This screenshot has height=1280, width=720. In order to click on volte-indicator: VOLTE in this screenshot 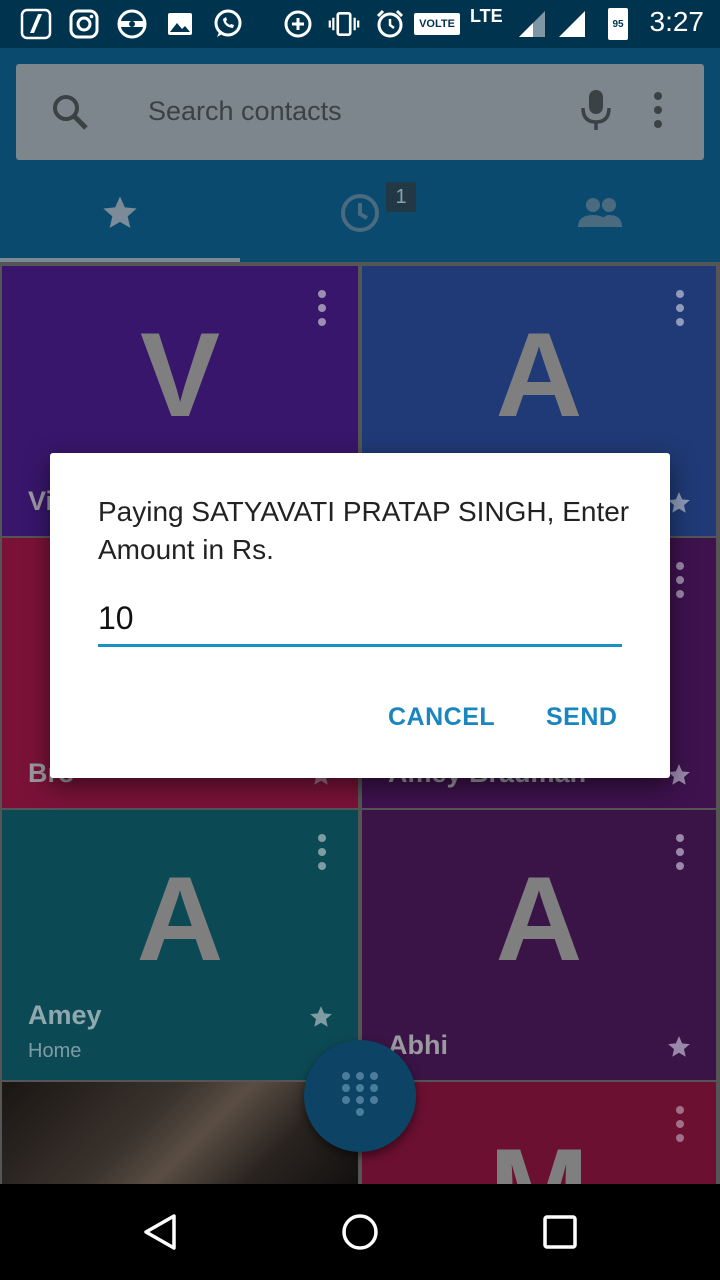, I will do `click(437, 24)`.